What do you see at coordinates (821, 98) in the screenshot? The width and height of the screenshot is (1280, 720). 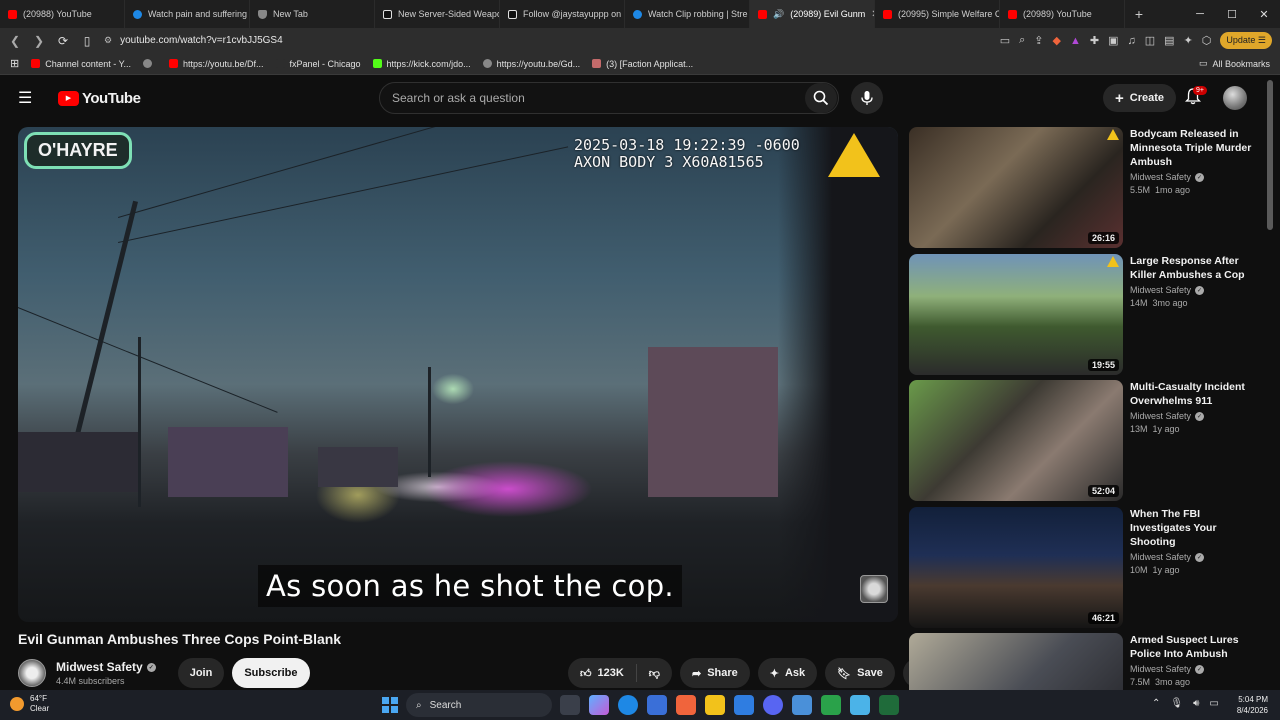 I see `search-button` at bounding box center [821, 98].